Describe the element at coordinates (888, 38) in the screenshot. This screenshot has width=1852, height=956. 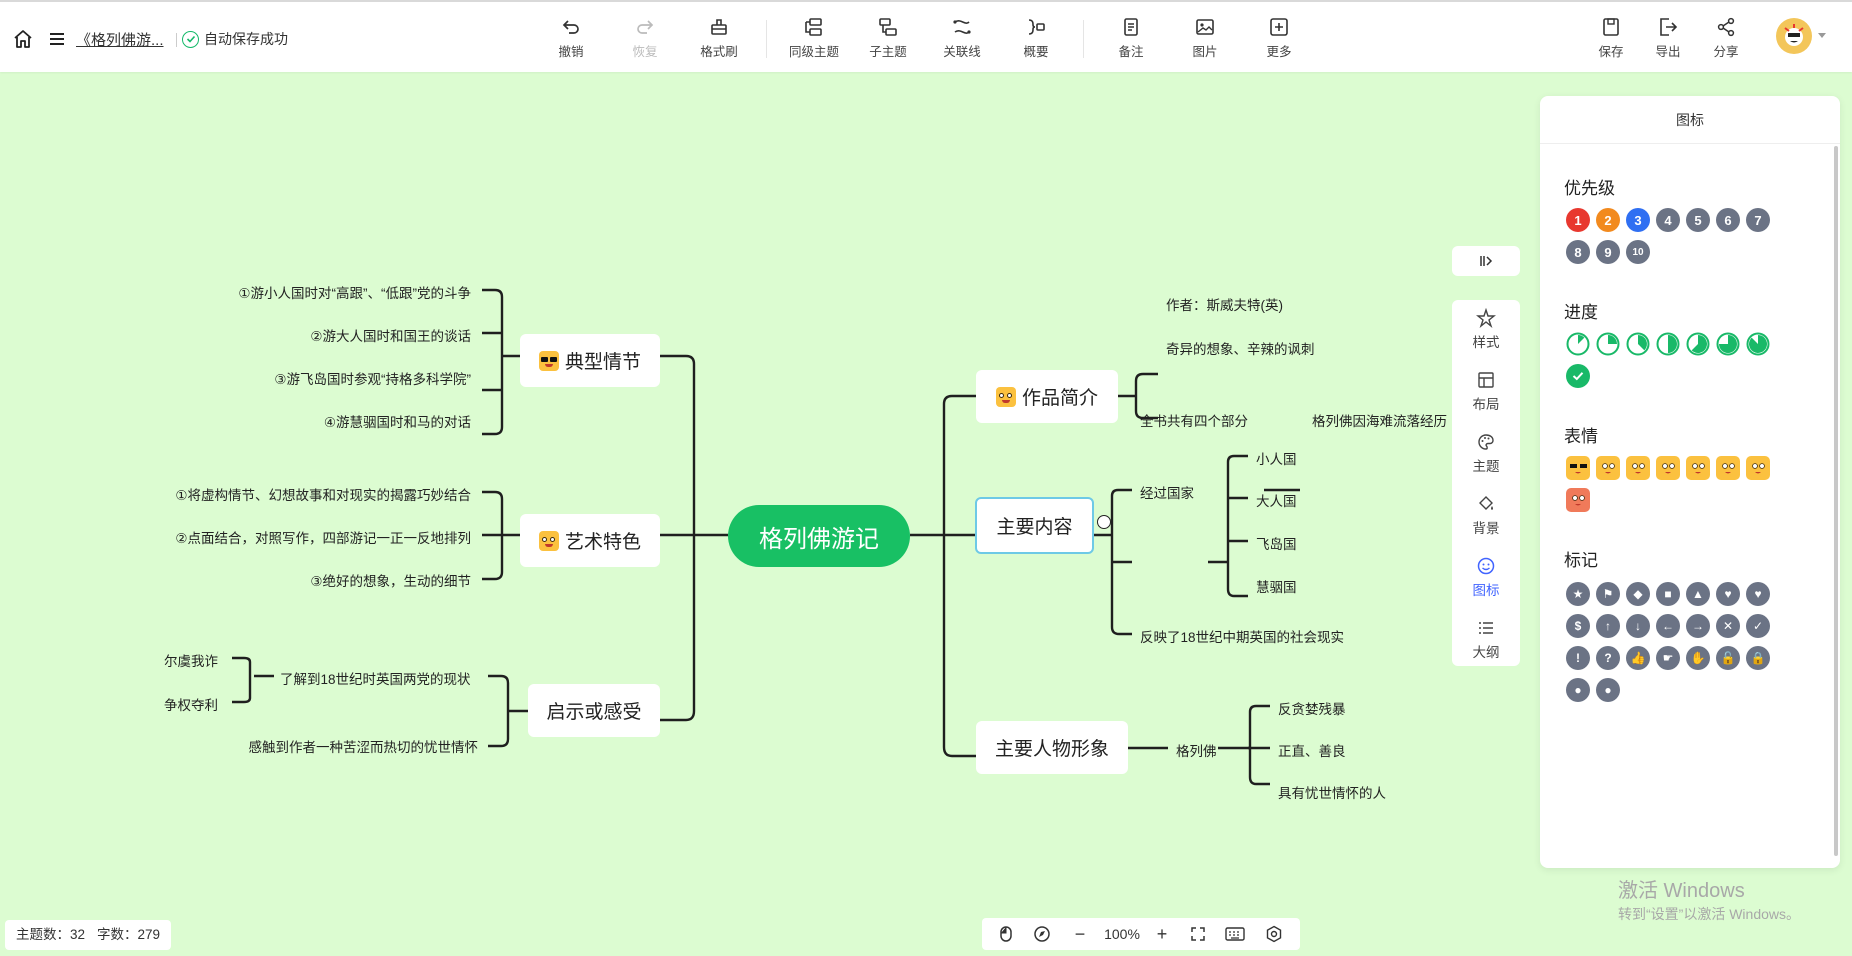
I see `child-topic-button: 子主题` at that location.